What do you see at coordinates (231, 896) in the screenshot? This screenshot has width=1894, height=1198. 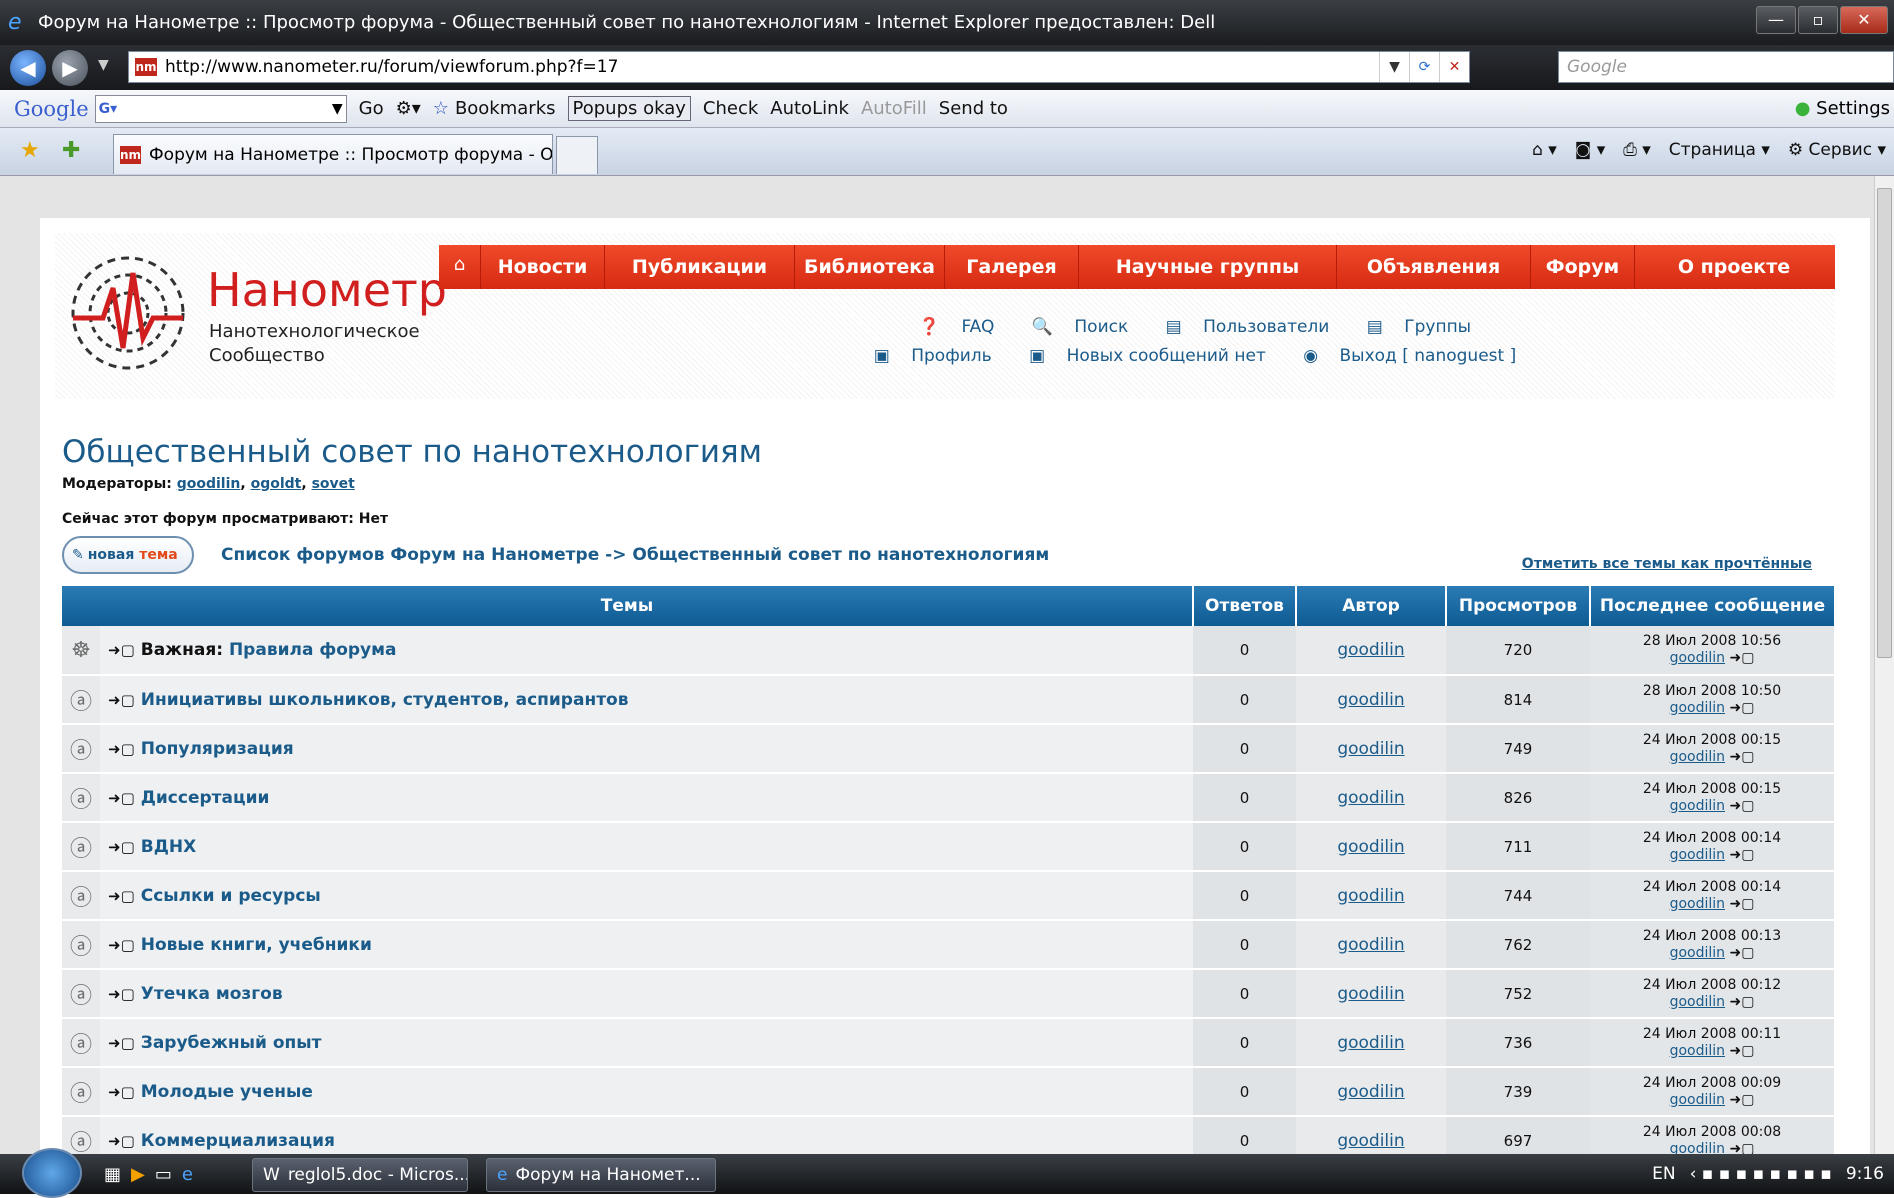 I see `topic-link: Ссылки и ресурсы` at bounding box center [231, 896].